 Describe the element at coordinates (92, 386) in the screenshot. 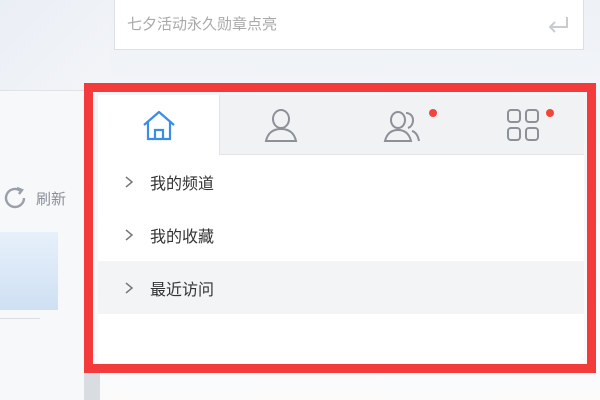

I see `scroll-track` at that location.